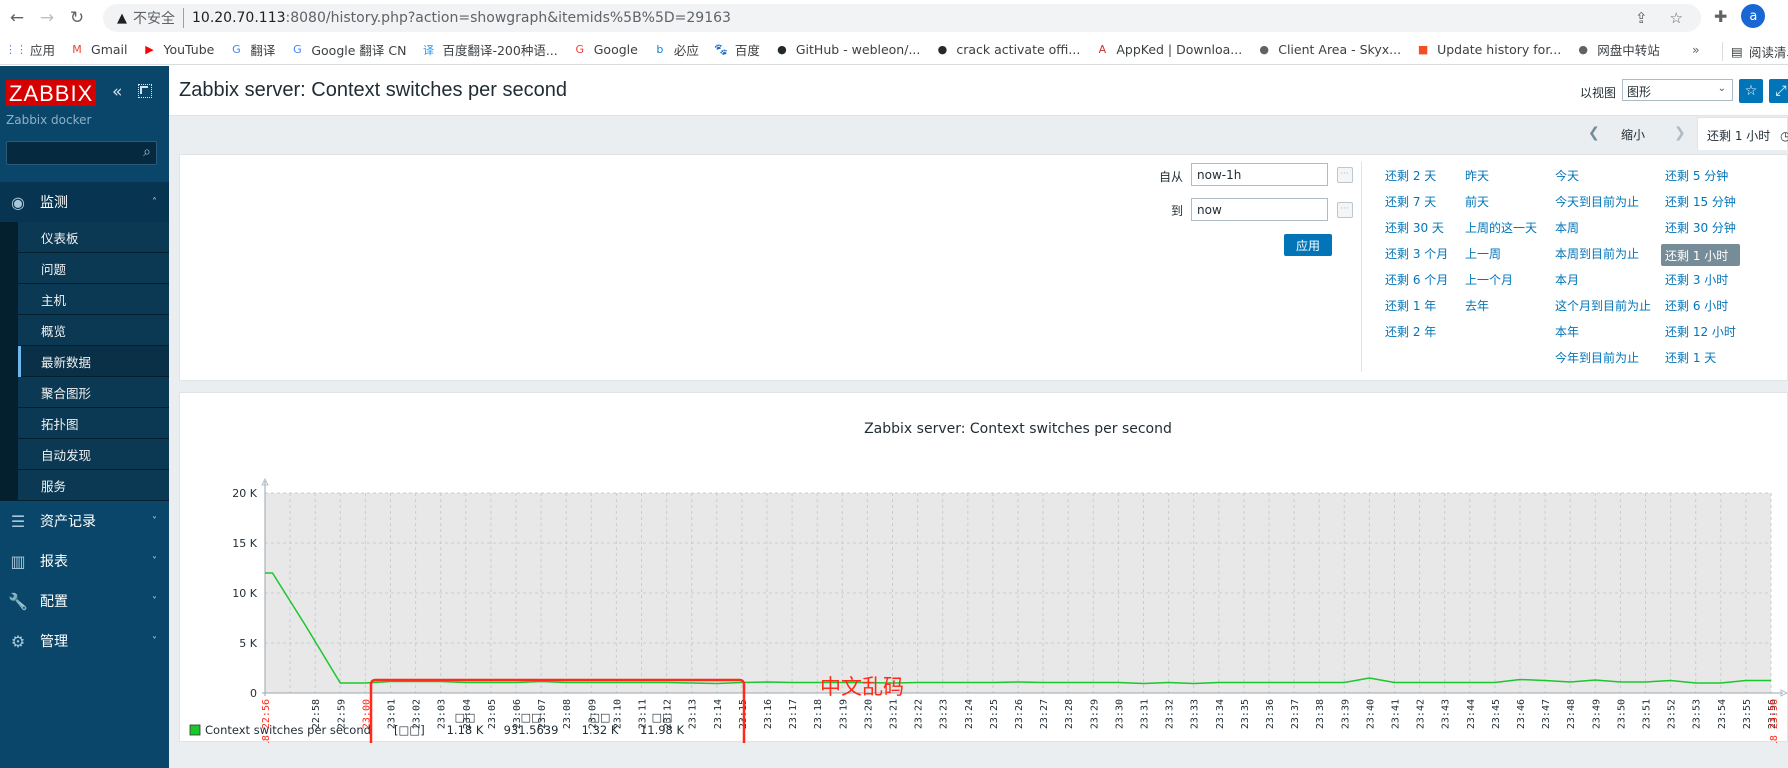 This screenshot has height=768, width=1788. What do you see at coordinates (1700, 231) in the screenshot?
I see `quick-range-link: 还剩 30 分钟` at bounding box center [1700, 231].